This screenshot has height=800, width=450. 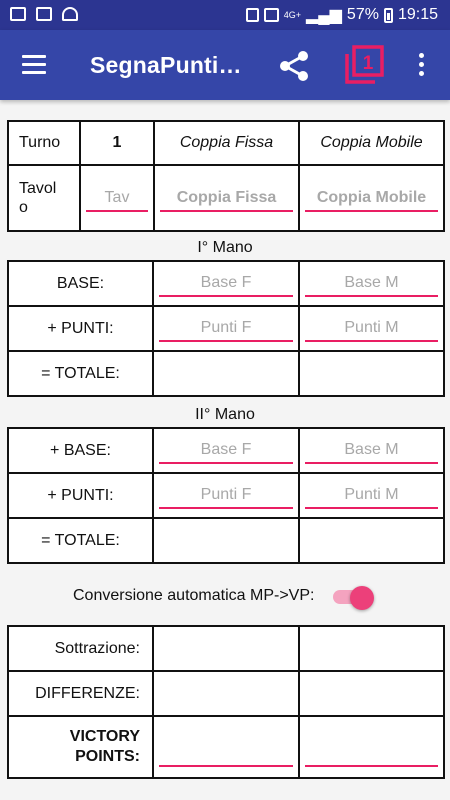 What do you see at coordinates (371, 648) in the screenshot?
I see `sottrazione-m` at bounding box center [371, 648].